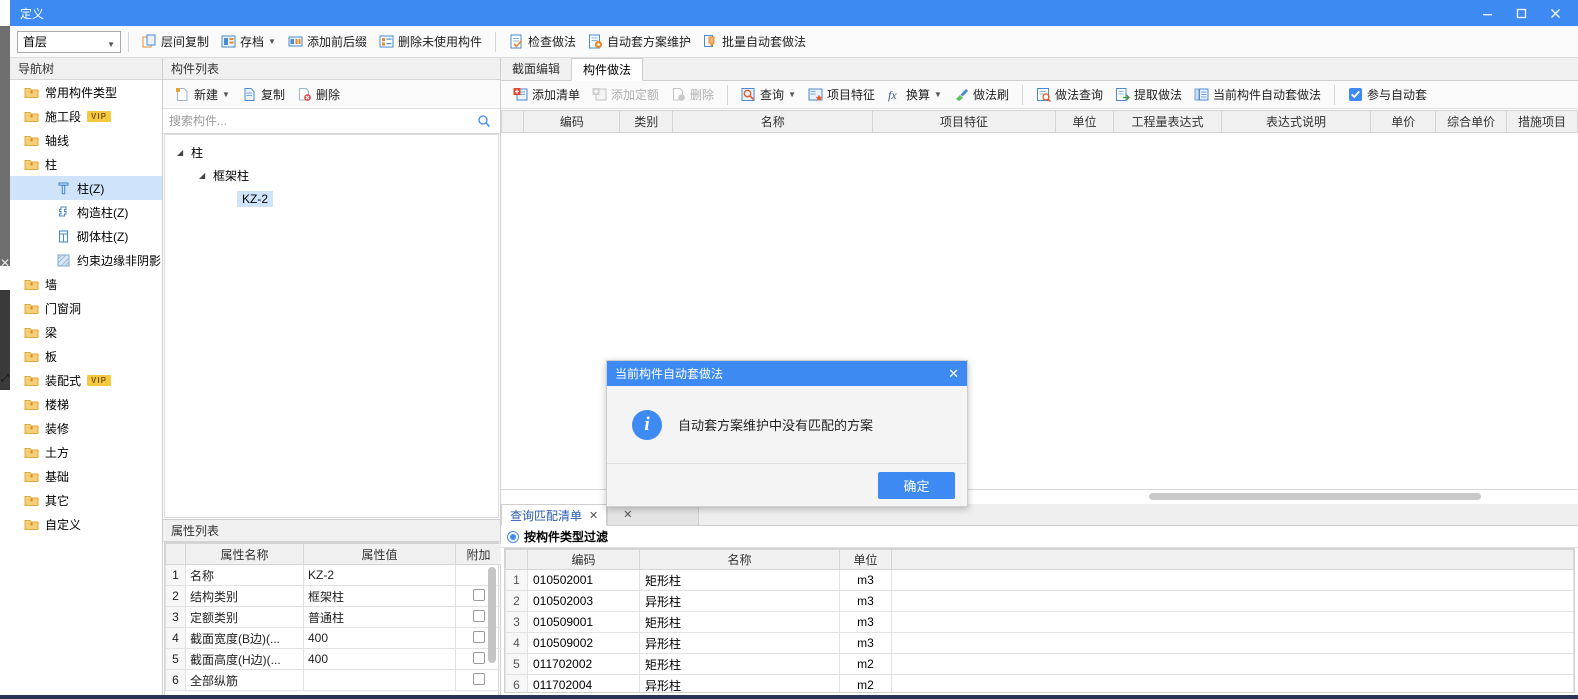  Describe the element at coordinates (542, 42) in the screenshot. I see `toolbar-check-method-button: 检查做法` at that location.